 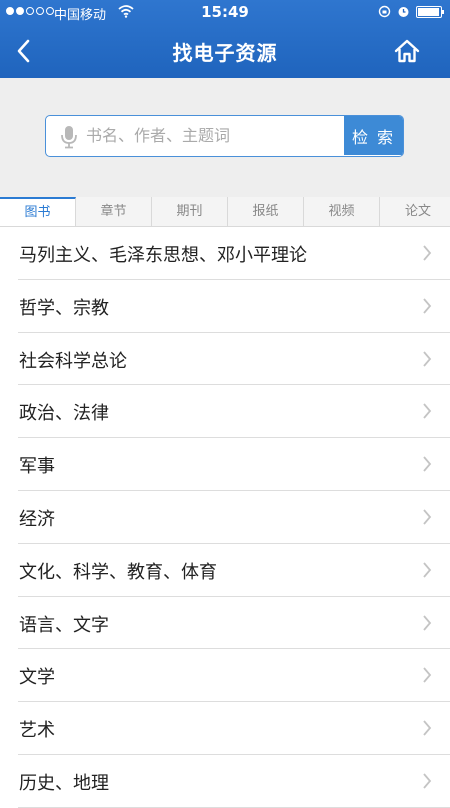 What do you see at coordinates (37, 467) in the screenshot?
I see `category-label: 军事` at bounding box center [37, 467].